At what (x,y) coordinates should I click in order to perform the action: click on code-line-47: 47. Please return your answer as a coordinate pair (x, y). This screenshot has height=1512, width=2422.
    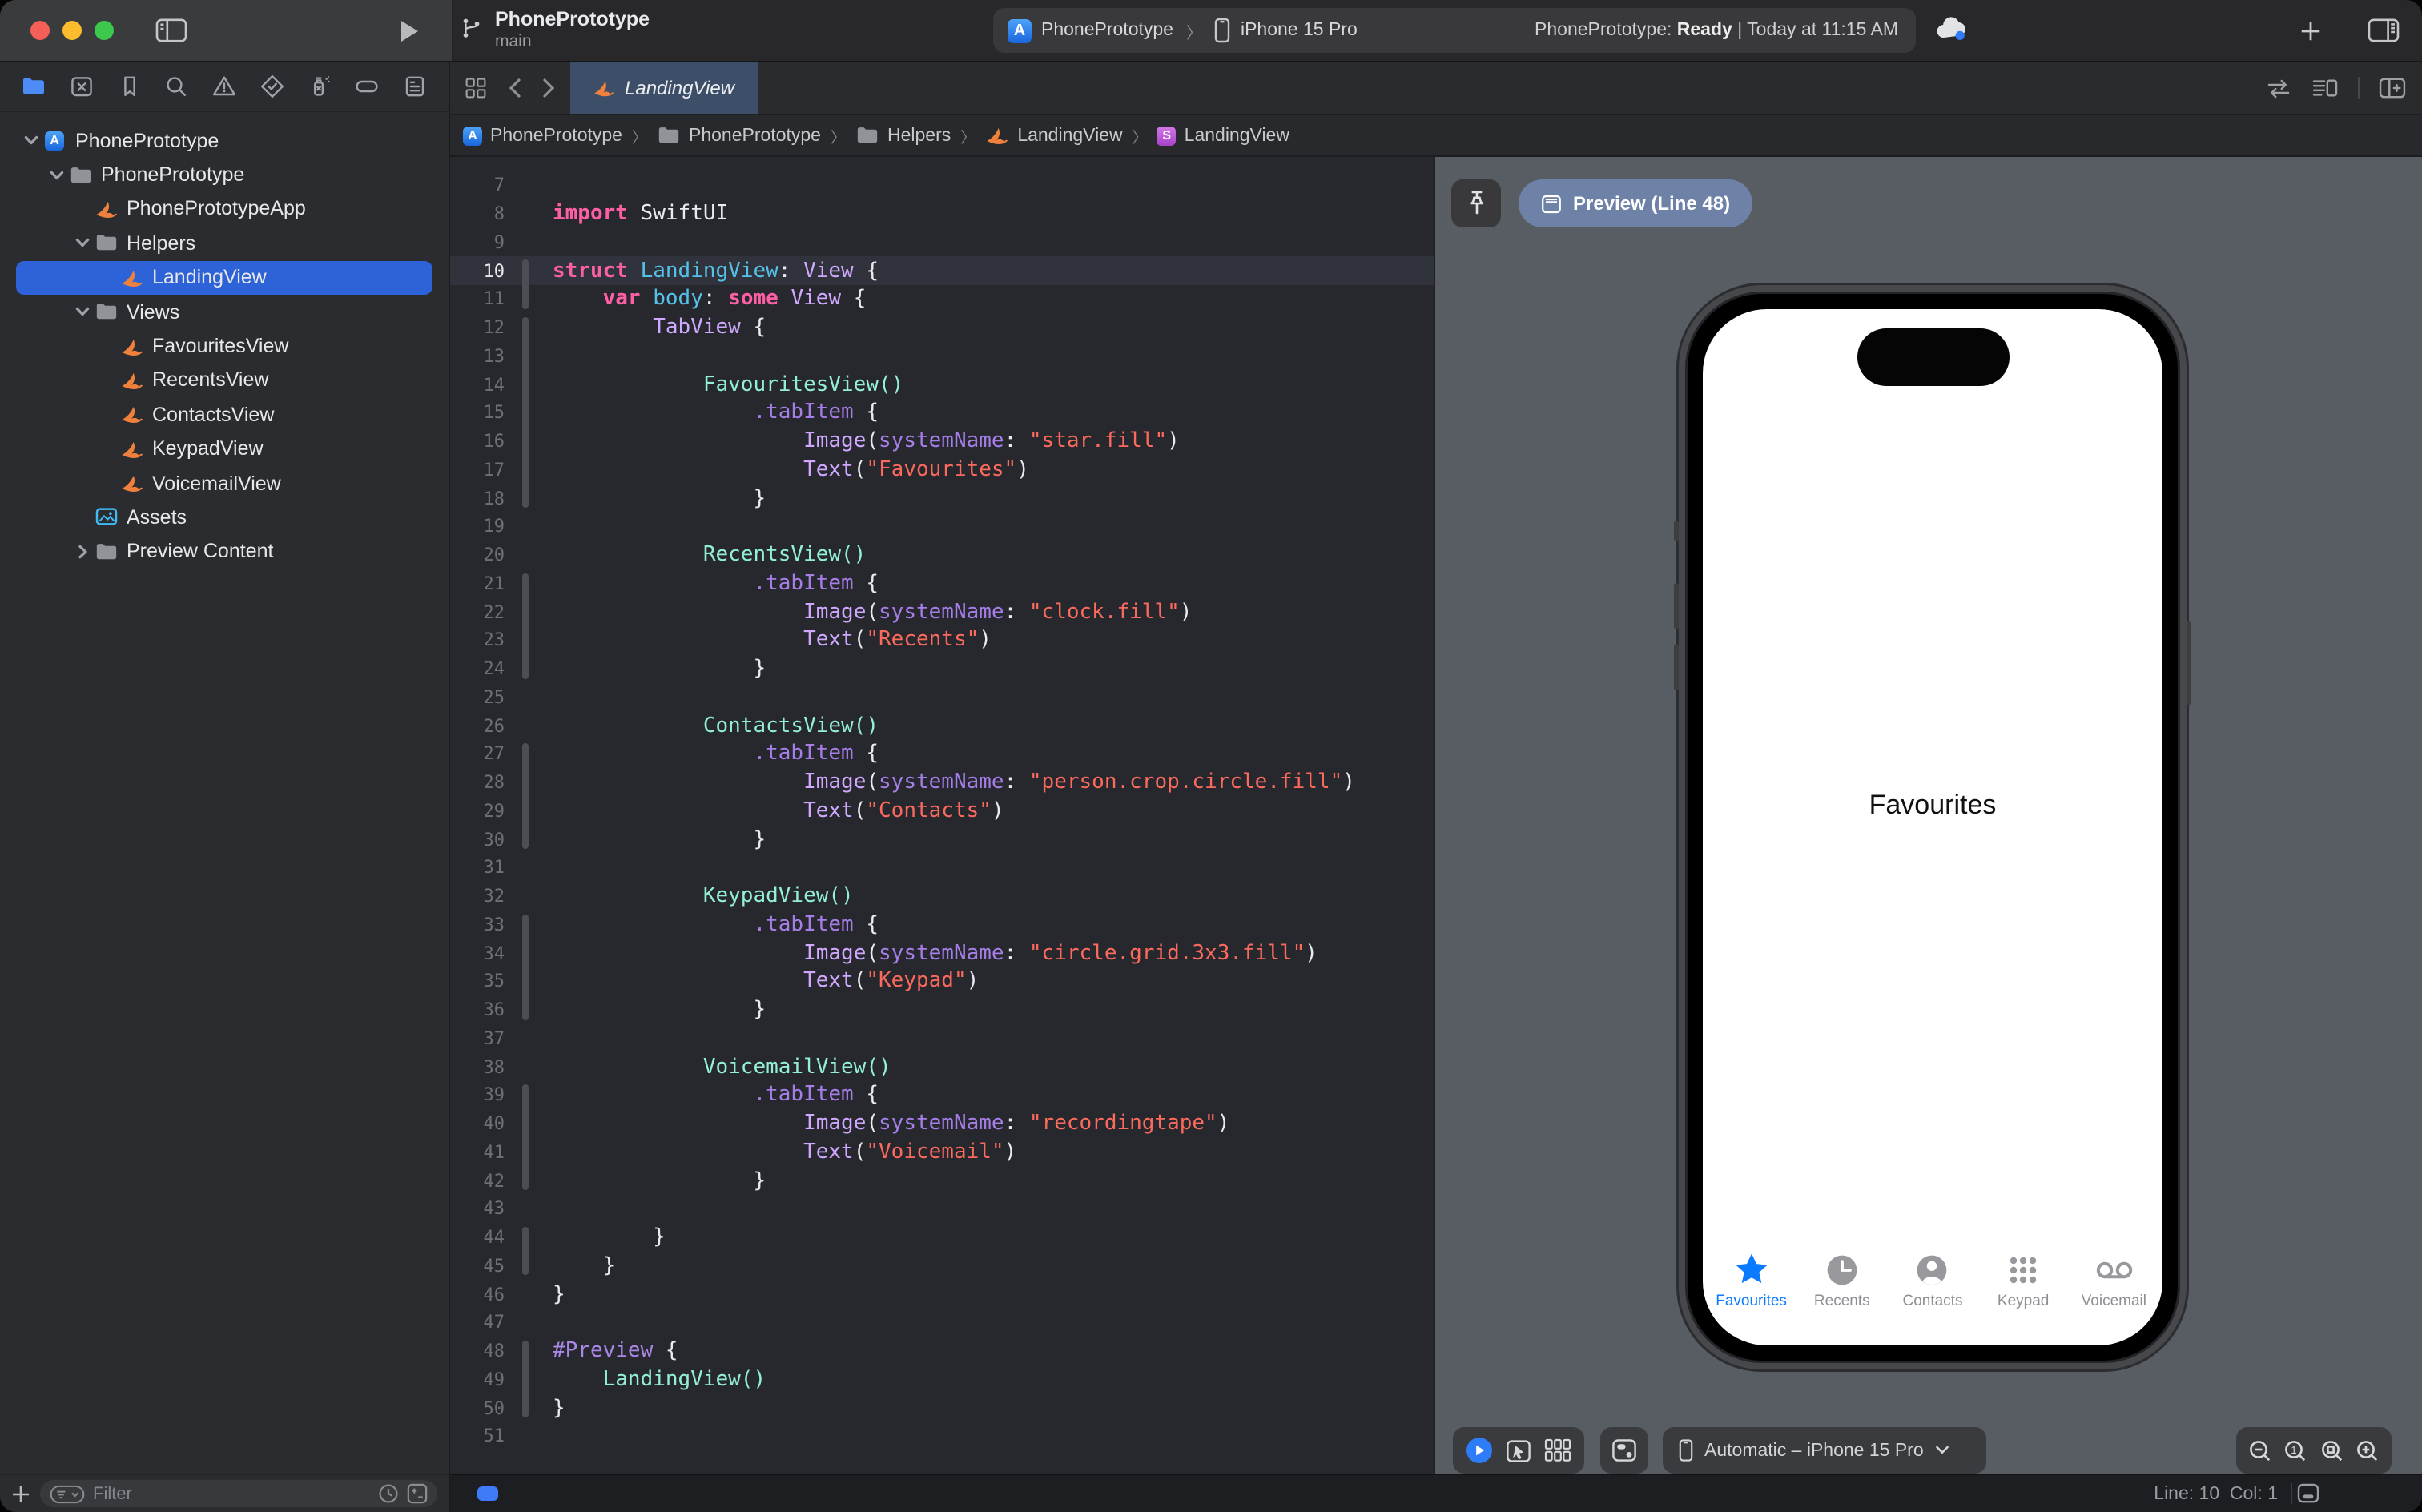
    Looking at the image, I should click on (942, 1323).